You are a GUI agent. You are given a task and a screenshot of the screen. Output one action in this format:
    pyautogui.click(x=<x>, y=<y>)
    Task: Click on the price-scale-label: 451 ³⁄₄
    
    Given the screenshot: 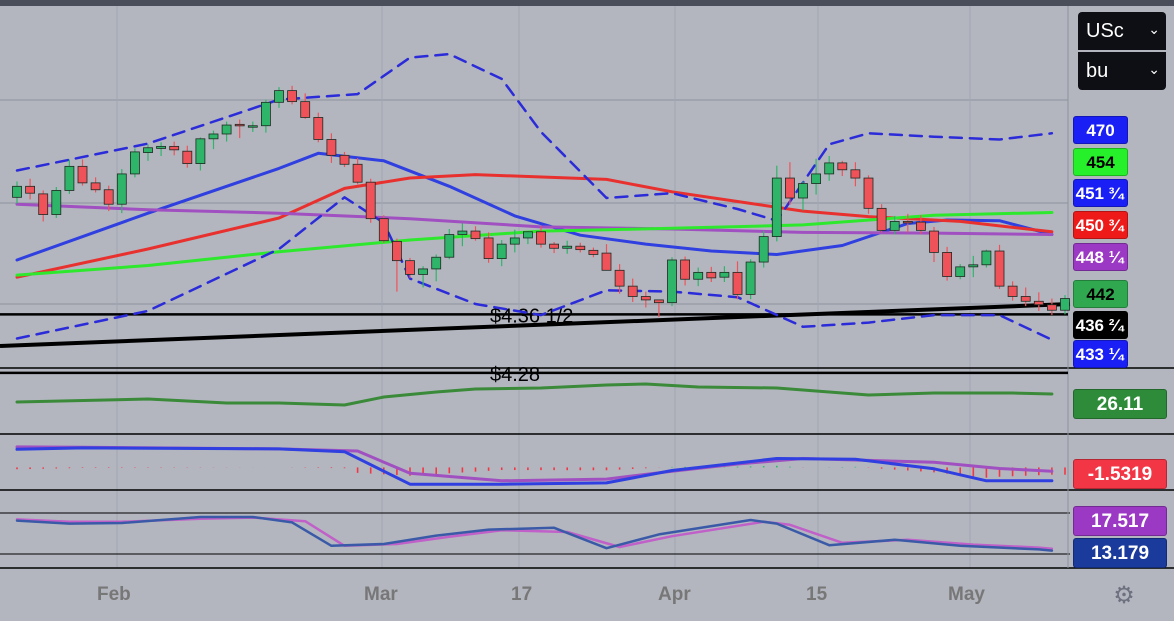 What is the action you would take?
    pyautogui.click(x=1100, y=193)
    